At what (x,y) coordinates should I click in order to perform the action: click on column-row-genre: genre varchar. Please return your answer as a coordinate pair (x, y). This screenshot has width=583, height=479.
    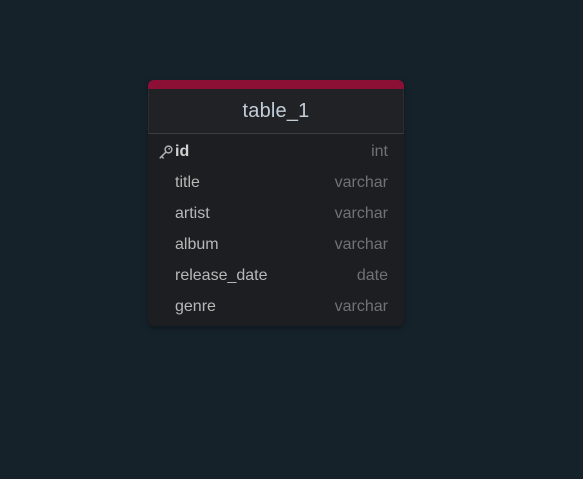
    Looking at the image, I should click on (276, 306).